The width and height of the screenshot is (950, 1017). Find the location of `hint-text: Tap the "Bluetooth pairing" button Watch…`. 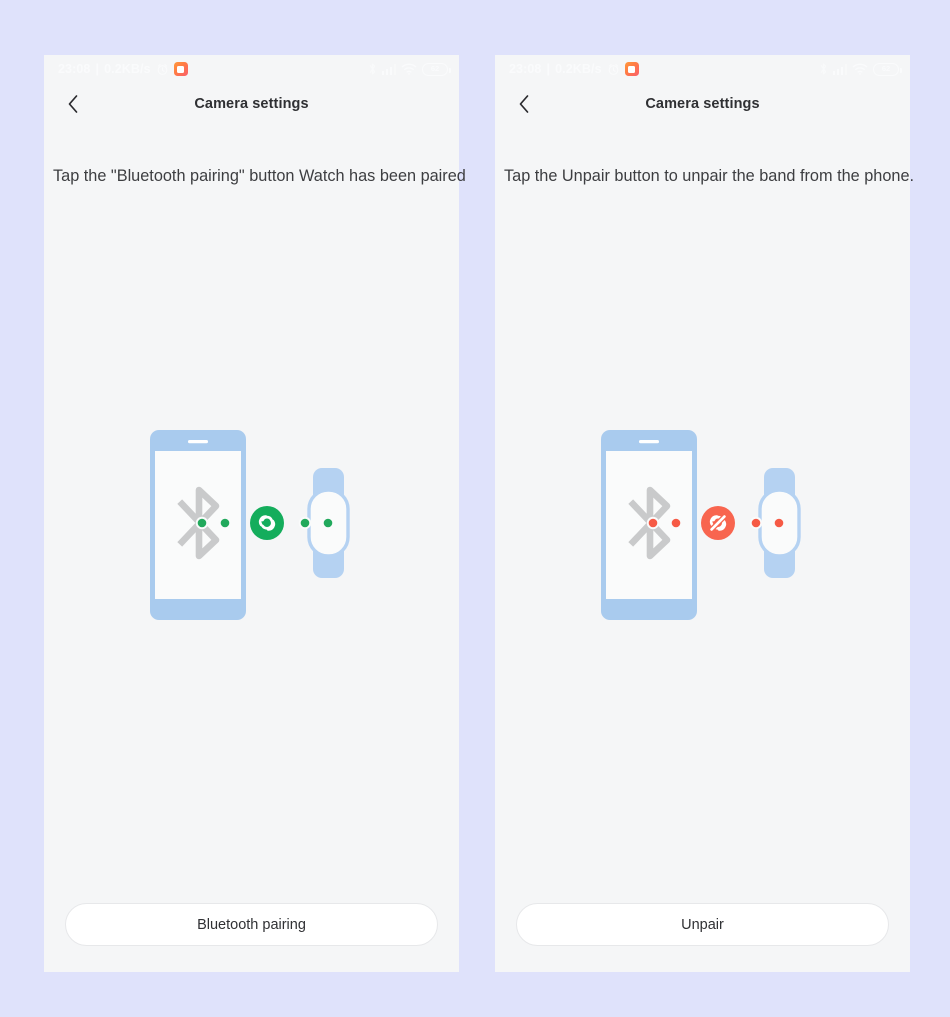

hint-text: Tap the "Bluetooth pairing" button Watch… is located at coordinates (259, 176).